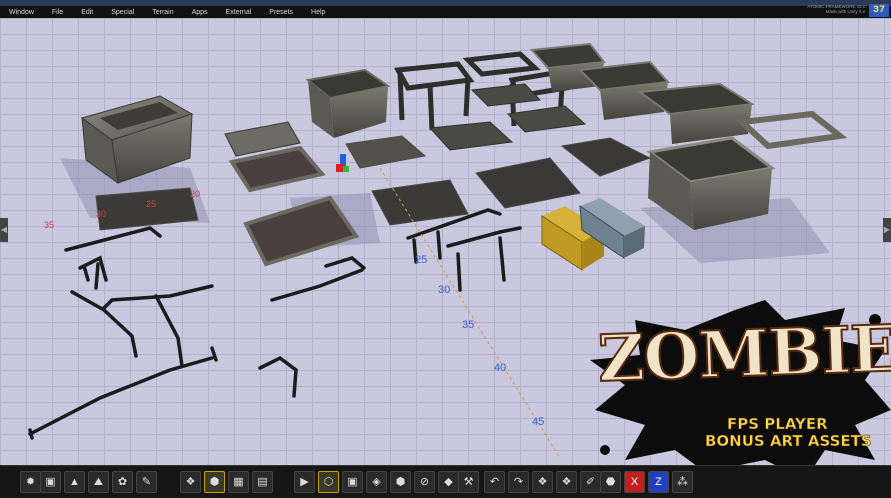 The height and width of the screenshot is (498, 891). I want to click on play-button: ▶, so click(304, 482).